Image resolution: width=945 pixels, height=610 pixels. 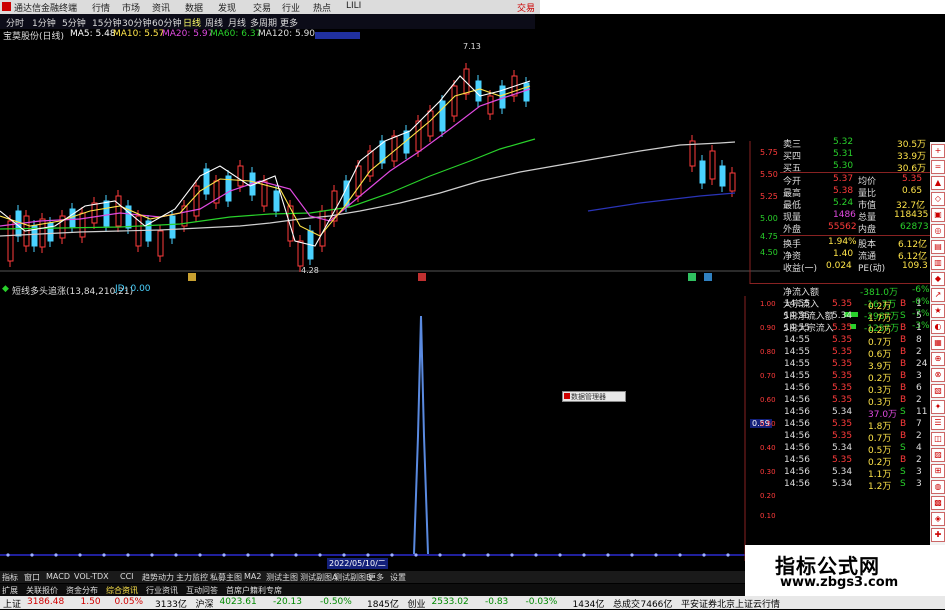 I want to click on popup-icon, so click(x=567, y=396).